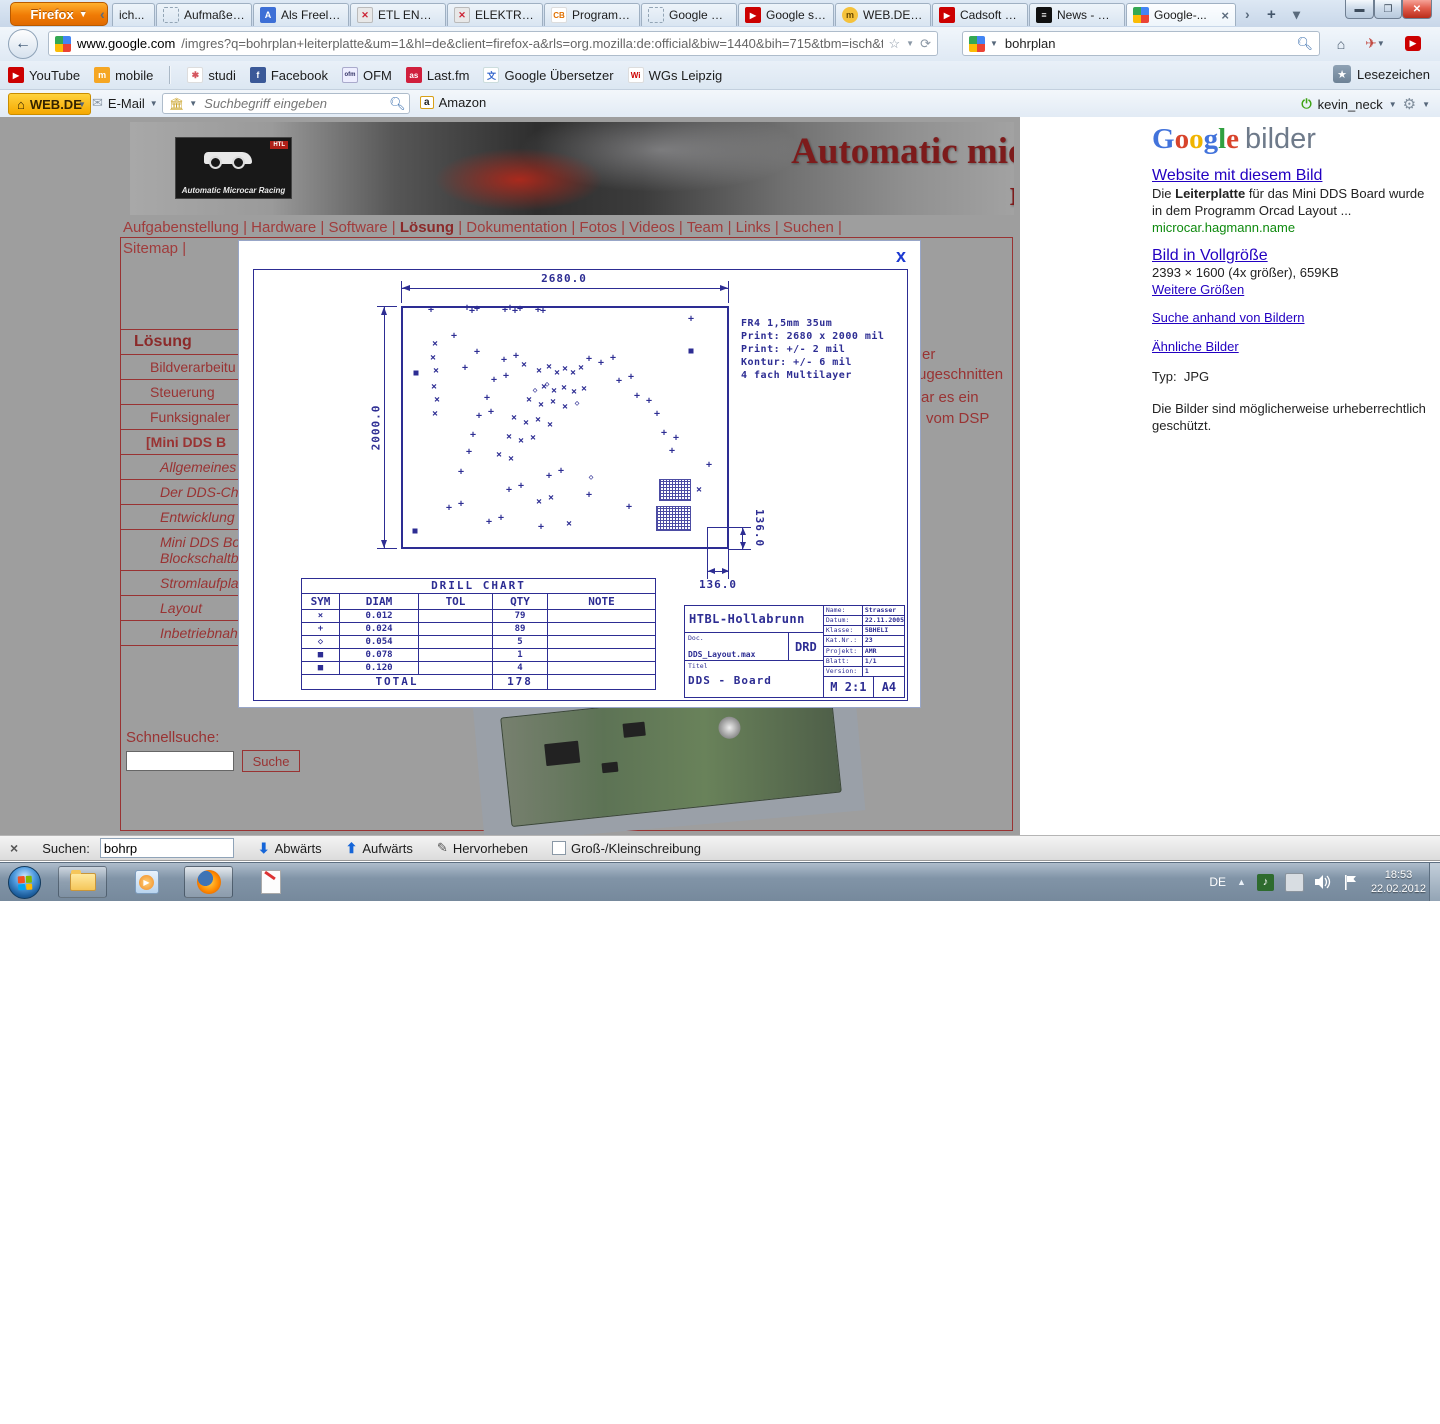 The image size is (1440, 1424). I want to click on bookmark-studi: ✱ studi, so click(211, 75).